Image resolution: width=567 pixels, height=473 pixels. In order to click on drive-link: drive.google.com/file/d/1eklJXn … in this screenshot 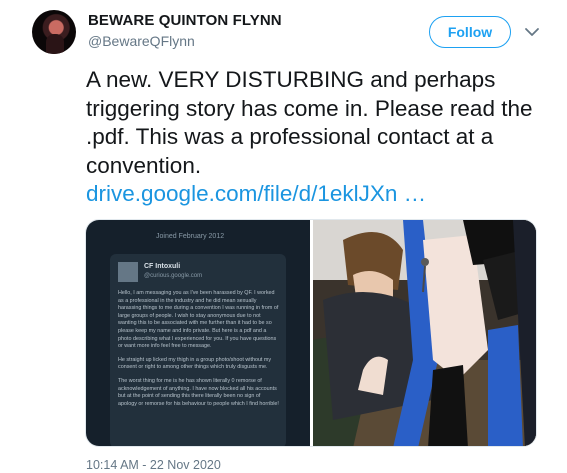, I will do `click(321, 194)`.